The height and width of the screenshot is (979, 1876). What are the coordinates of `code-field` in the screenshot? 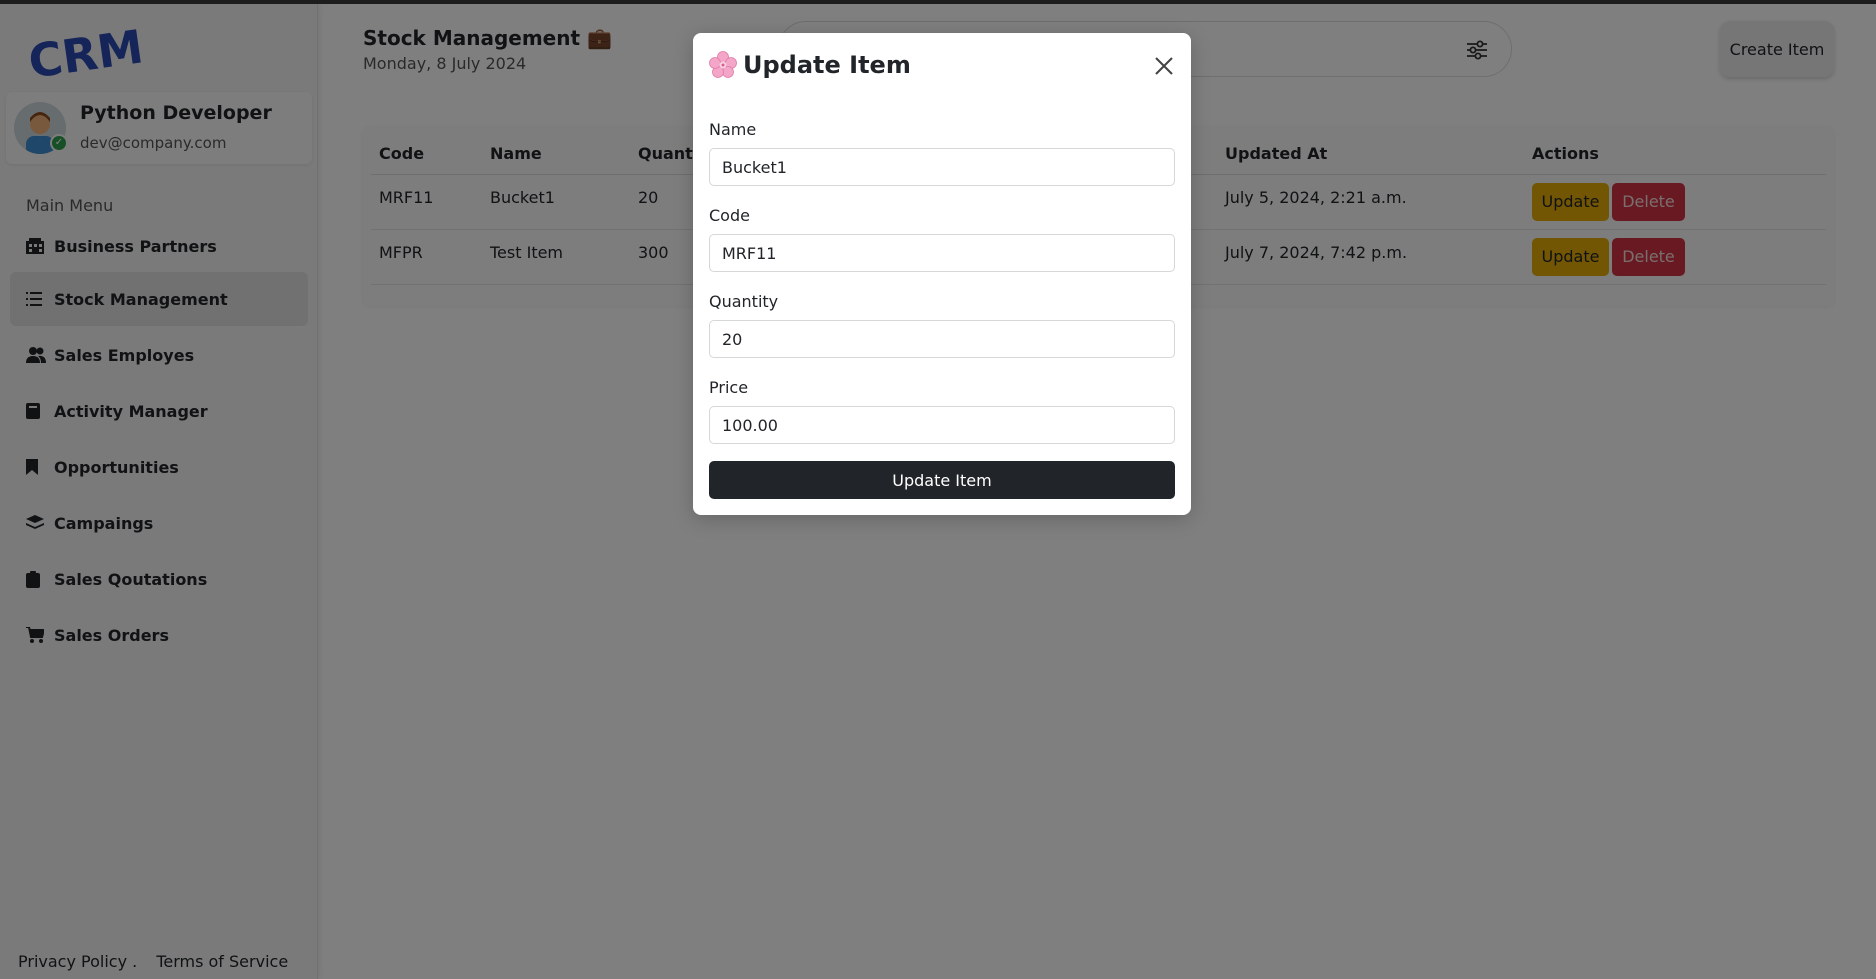 It's located at (942, 253).